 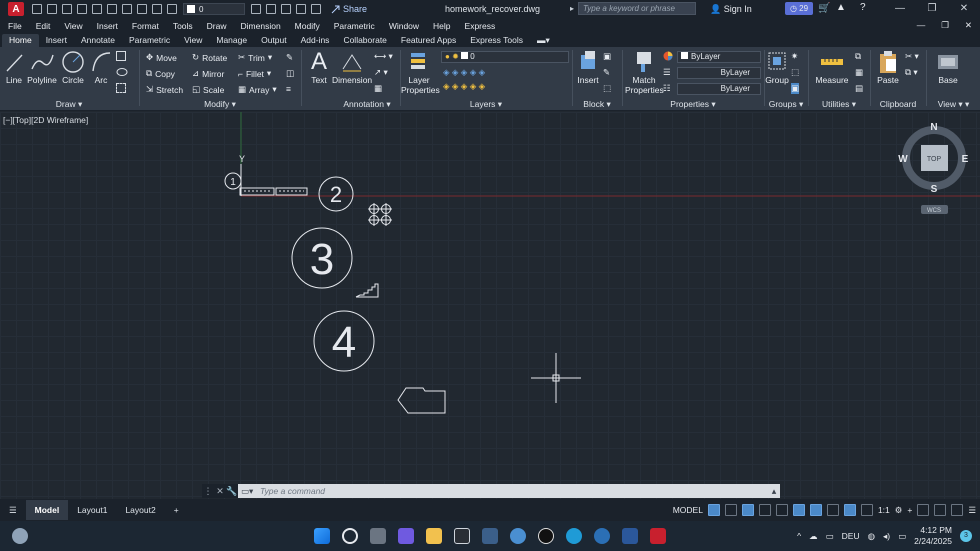 I want to click on ellipse-icon, so click(x=122, y=72).